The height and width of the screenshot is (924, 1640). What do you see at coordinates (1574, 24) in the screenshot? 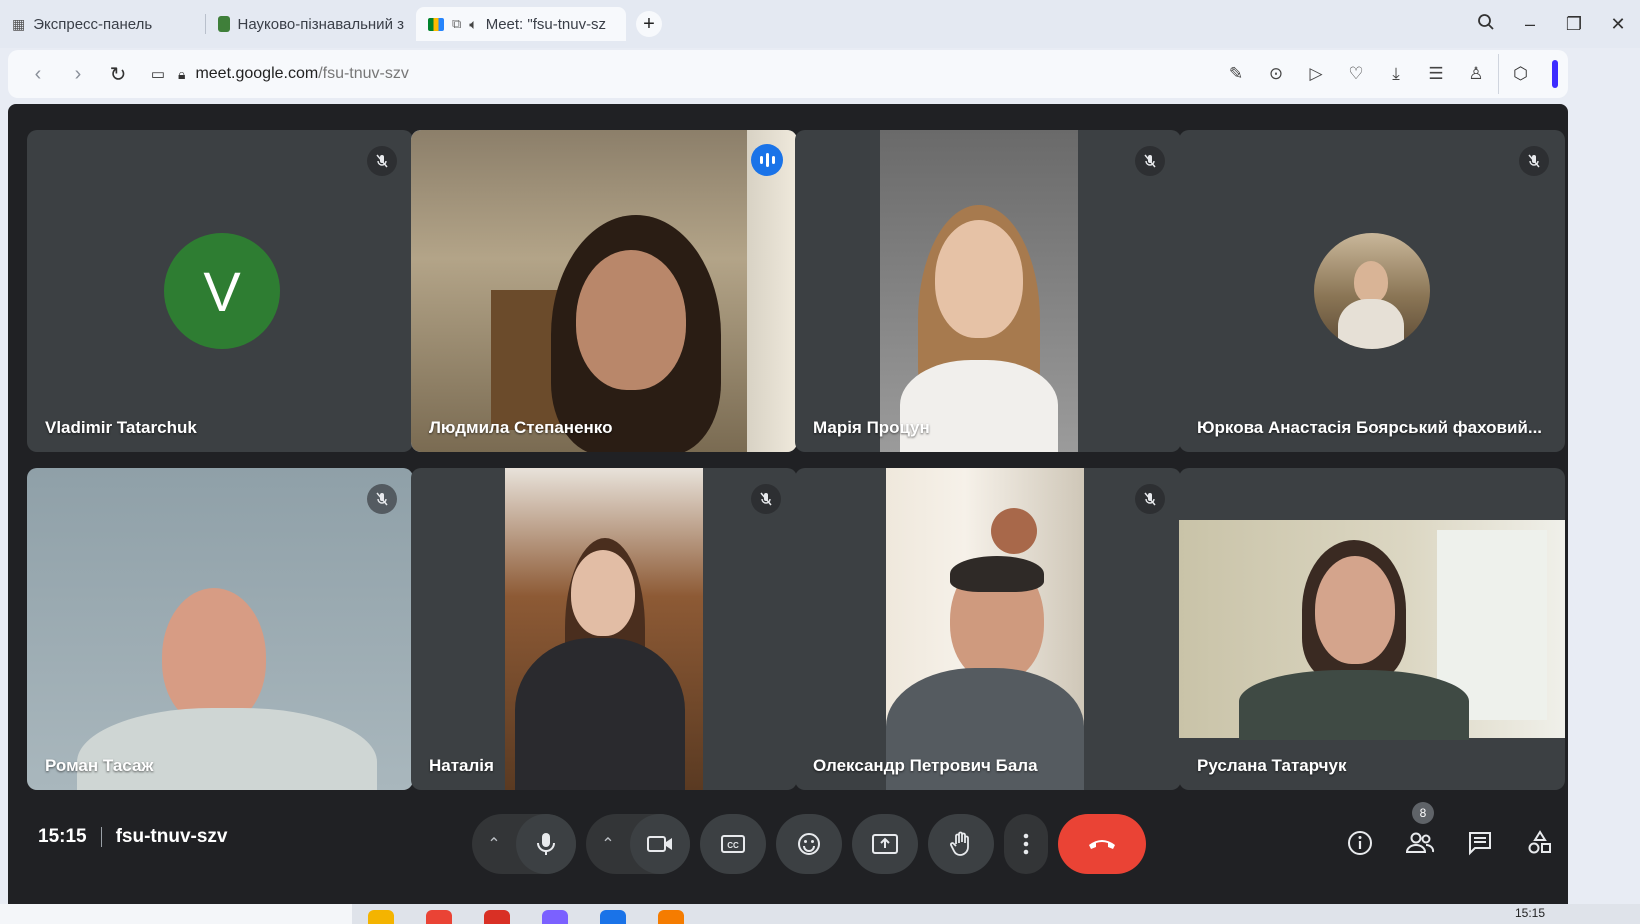
I see `restore-button: ❐` at bounding box center [1574, 24].